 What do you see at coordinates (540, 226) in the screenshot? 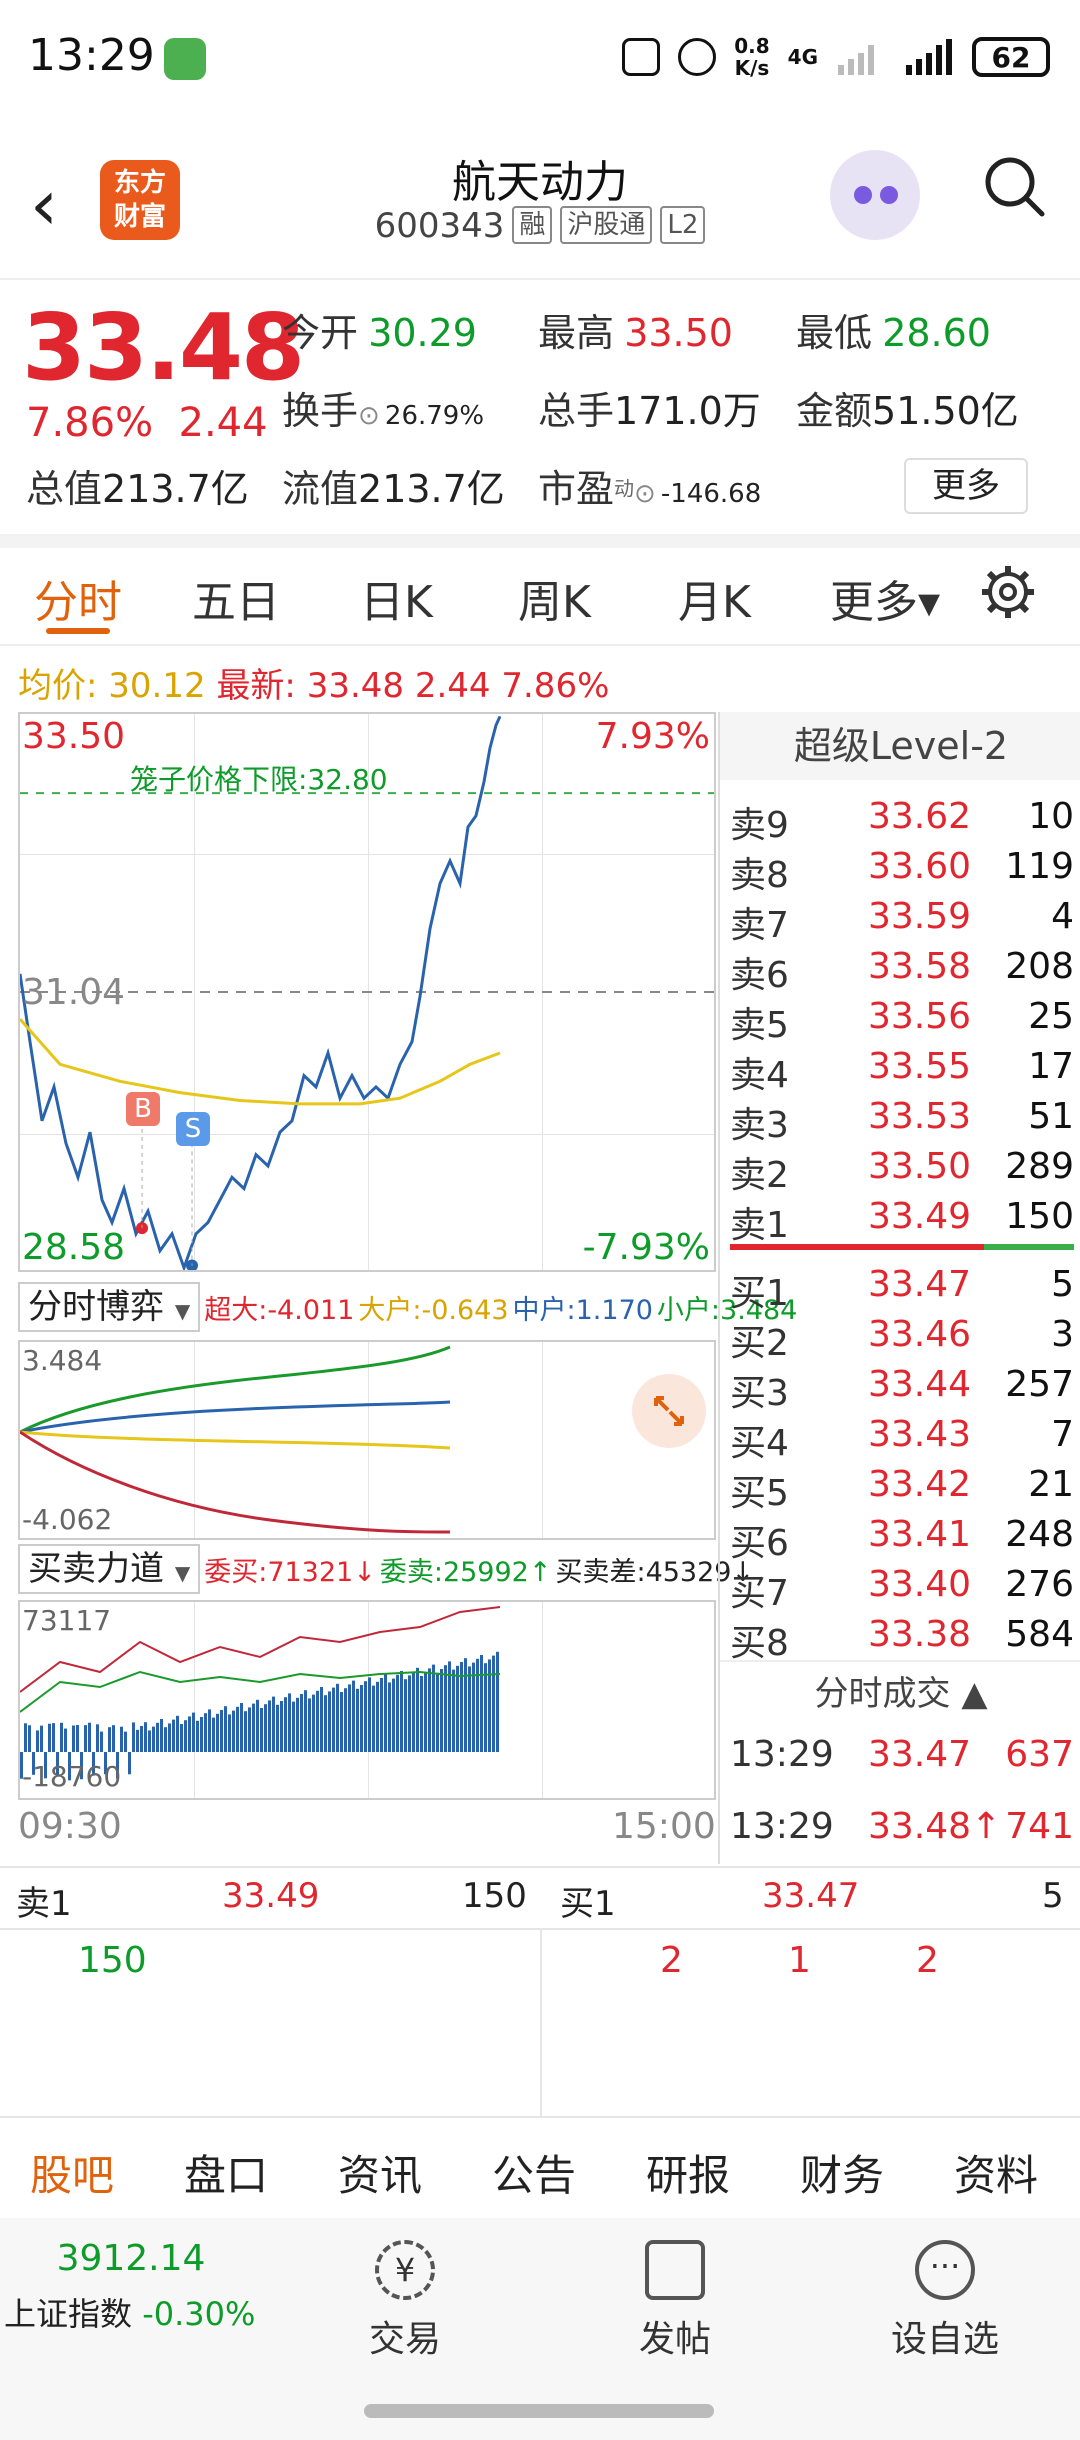
I see `stock-code-row: 600343 融 沪股通 L2` at bounding box center [540, 226].